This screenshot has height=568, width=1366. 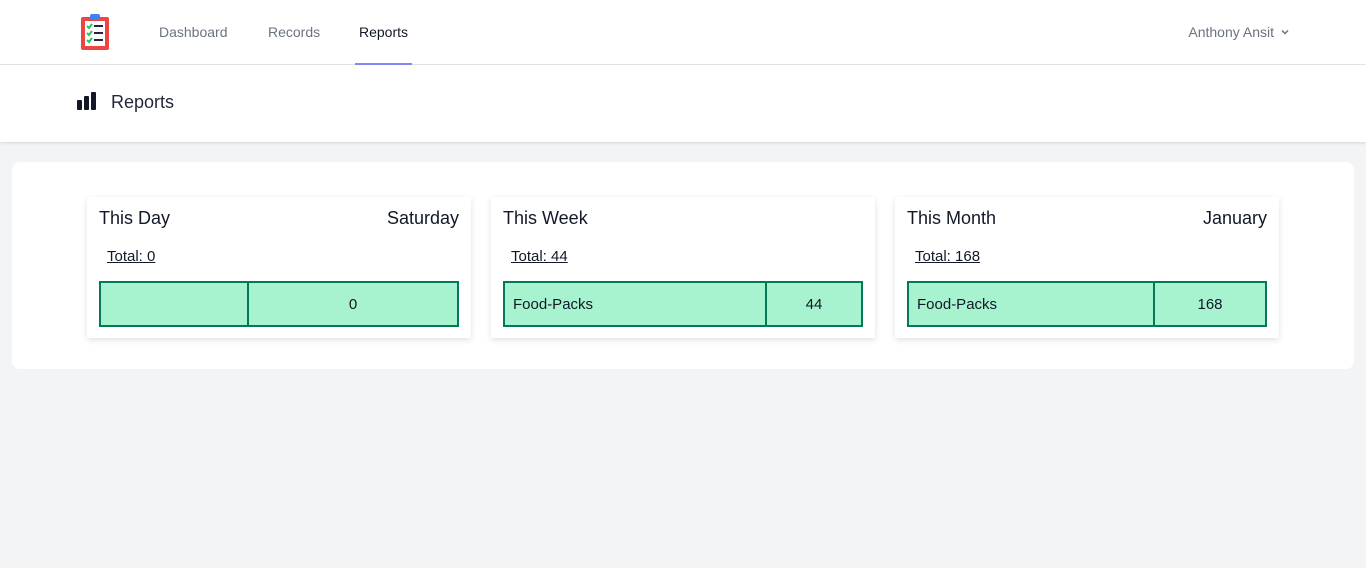 I want to click on nav-link-reports: Reports, so click(x=384, y=32).